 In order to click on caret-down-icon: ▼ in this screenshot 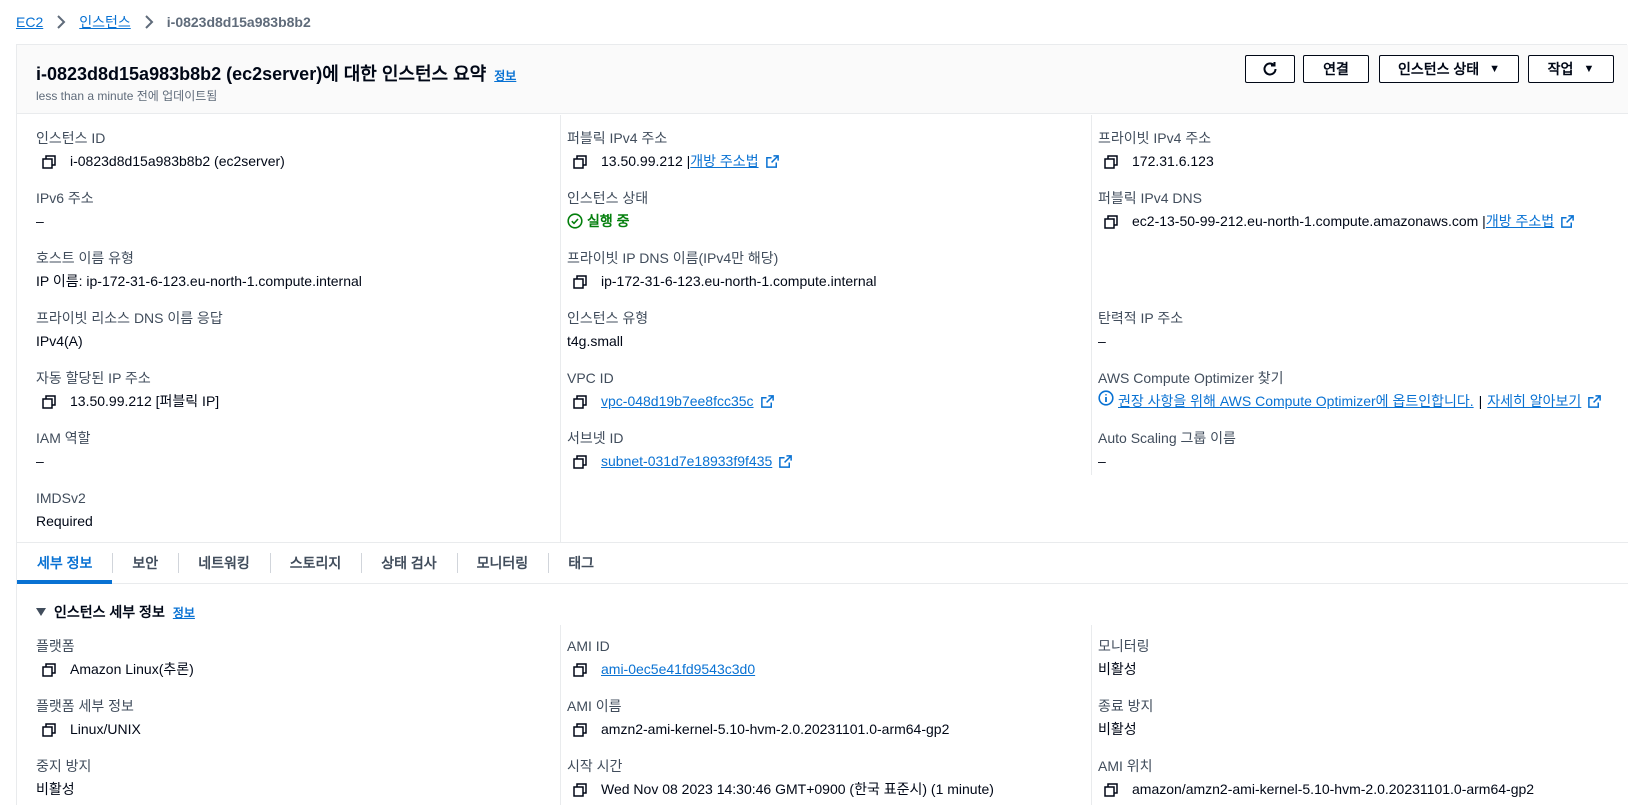, I will do `click(1495, 69)`.